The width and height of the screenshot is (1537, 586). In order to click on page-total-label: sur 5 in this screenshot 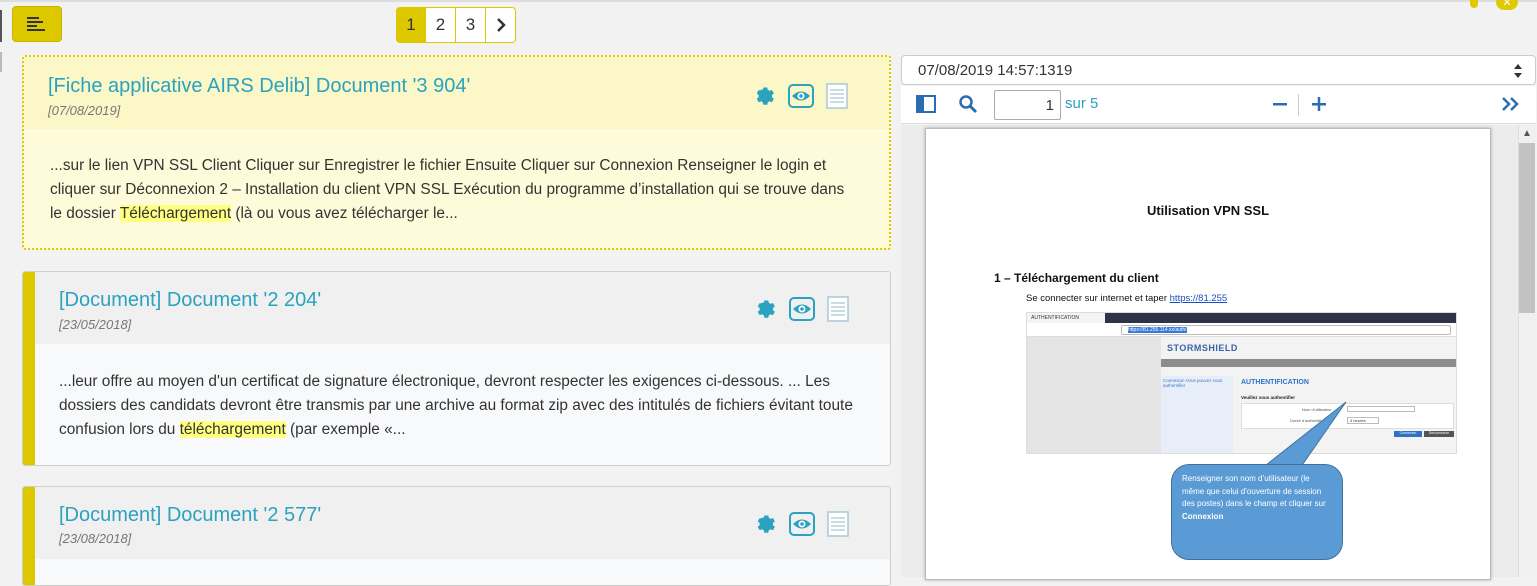, I will do `click(1082, 103)`.